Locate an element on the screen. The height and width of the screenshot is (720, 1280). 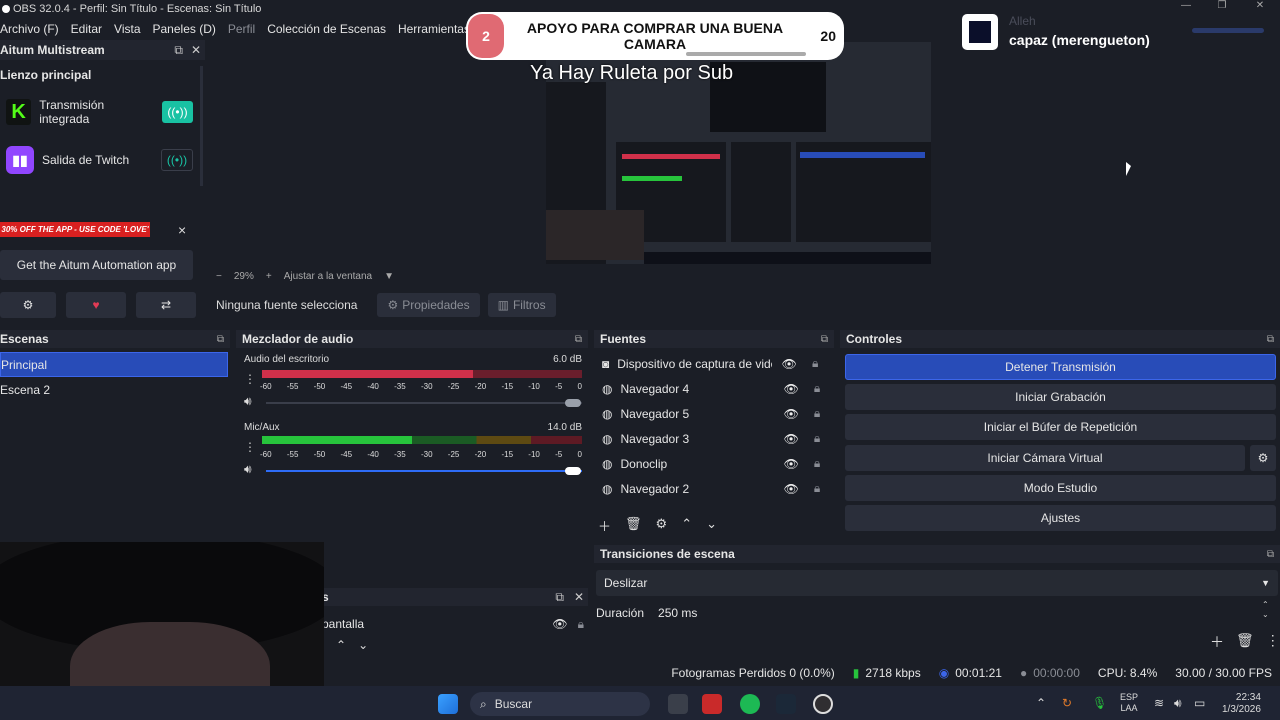
volume-knob-mic is located at coordinates (573, 471).